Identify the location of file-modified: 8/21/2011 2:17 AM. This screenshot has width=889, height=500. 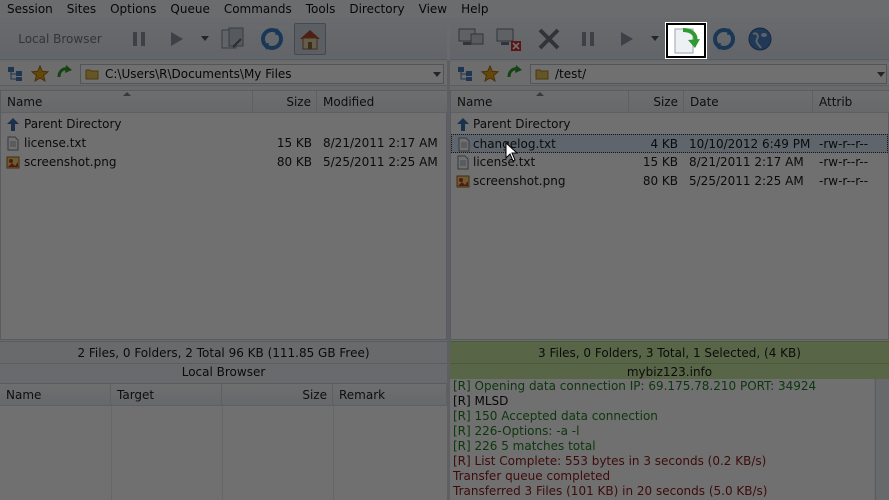
(380, 143).